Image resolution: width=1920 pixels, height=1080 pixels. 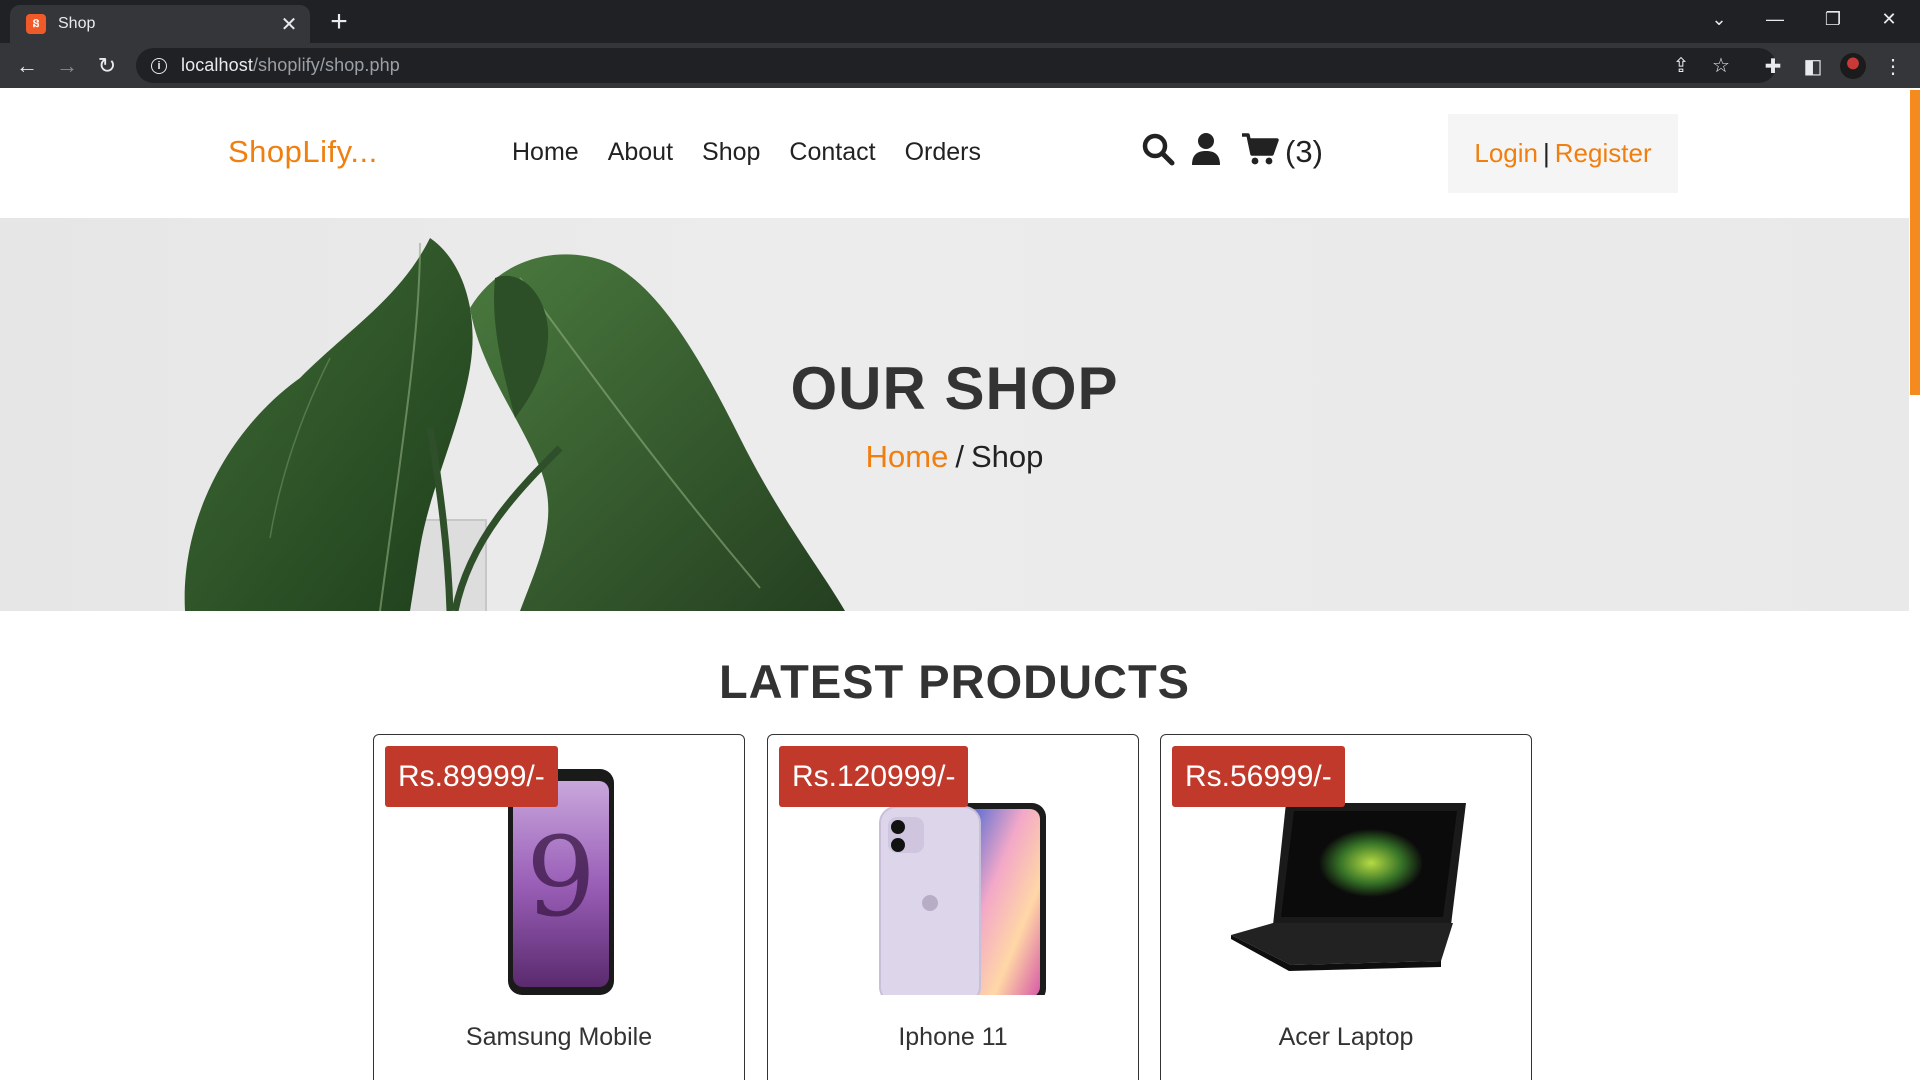 I want to click on window-close-icon: ✕, so click(x=1889, y=19).